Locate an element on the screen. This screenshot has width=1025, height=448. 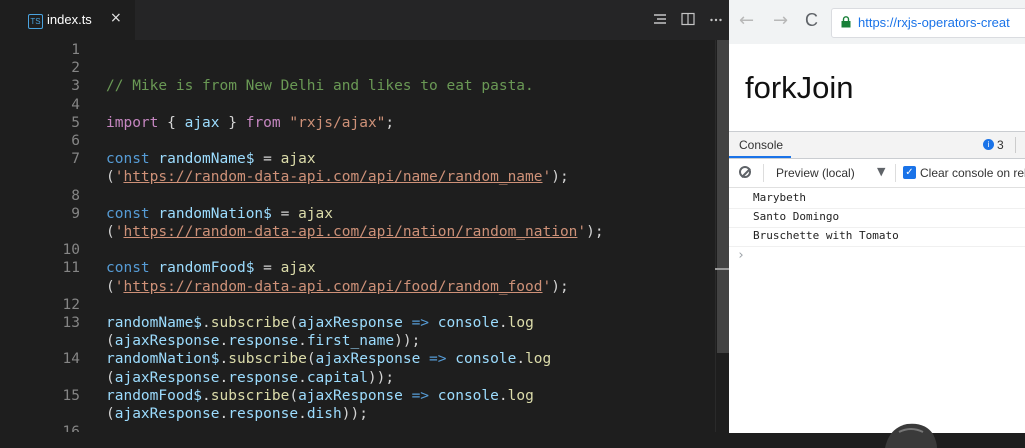
line-number: 4 is located at coordinates (75, 104).